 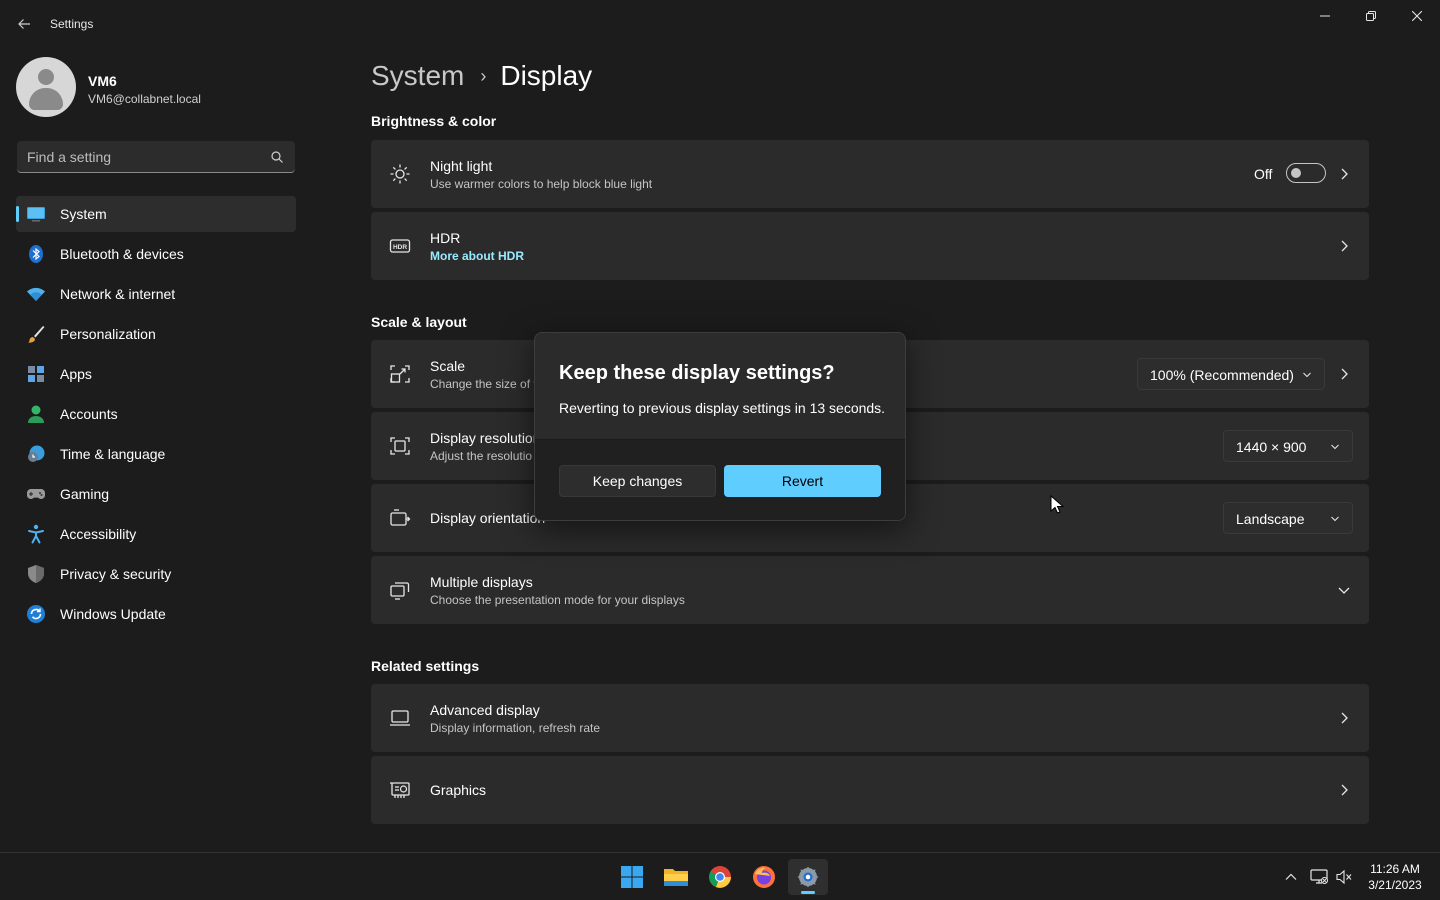 I want to click on multiple-displays-icon, so click(x=400, y=591).